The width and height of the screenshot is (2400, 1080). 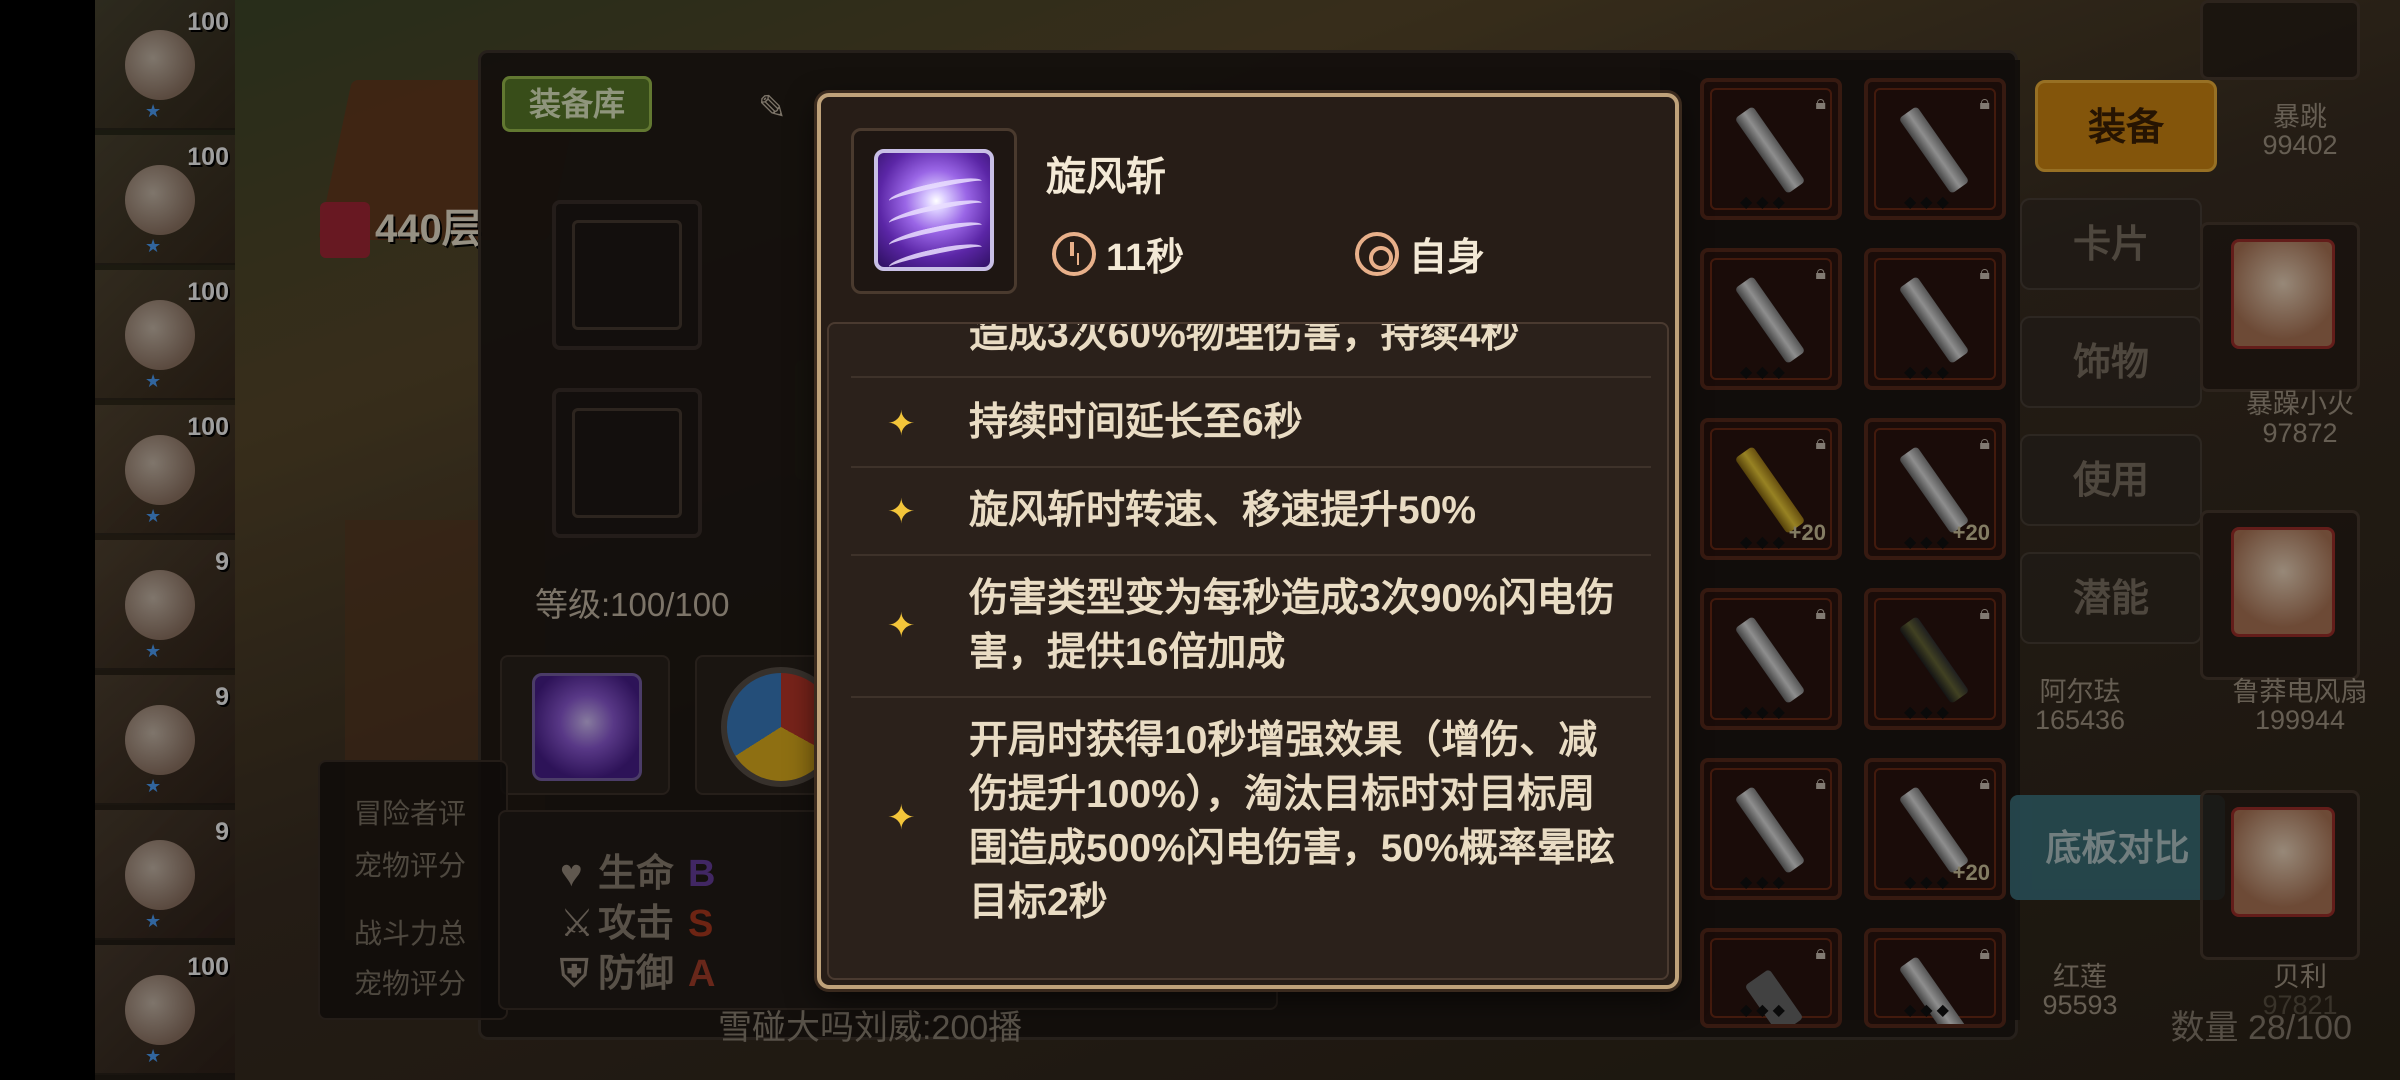 I want to click on cooldown-value: 11秒, so click(x=1145, y=258).